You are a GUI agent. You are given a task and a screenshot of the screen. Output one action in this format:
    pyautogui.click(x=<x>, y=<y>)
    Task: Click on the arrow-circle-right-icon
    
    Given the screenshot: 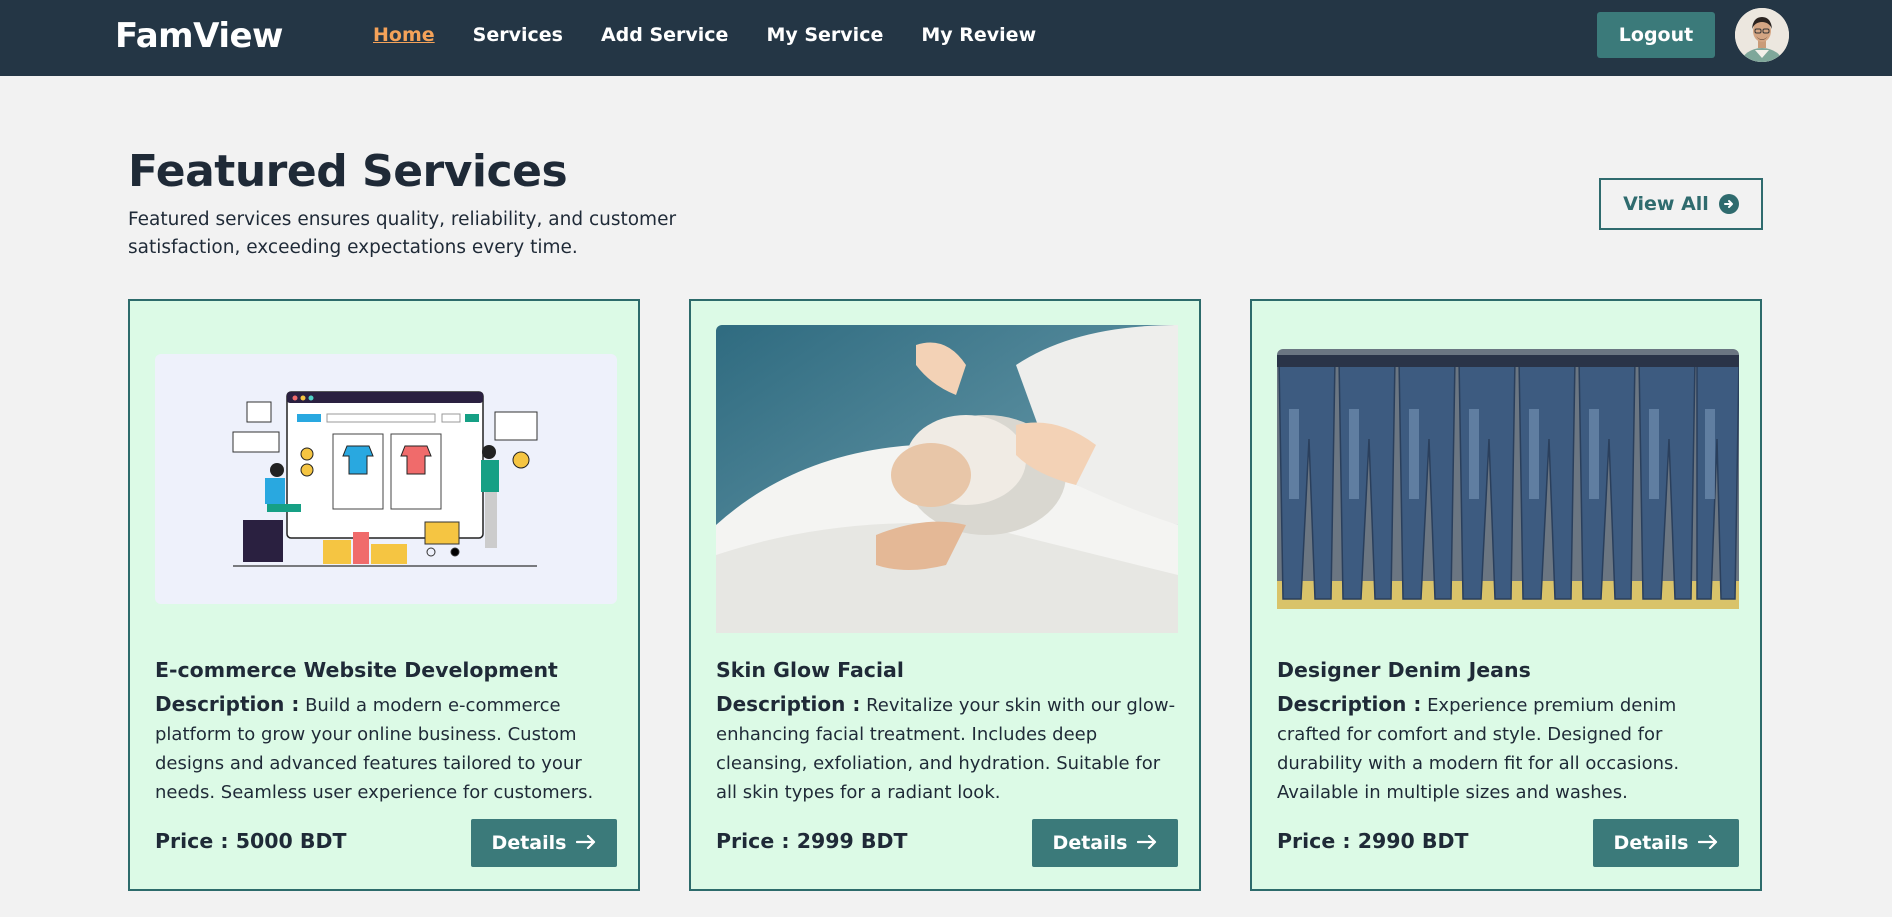 What is the action you would take?
    pyautogui.click(x=1728, y=204)
    